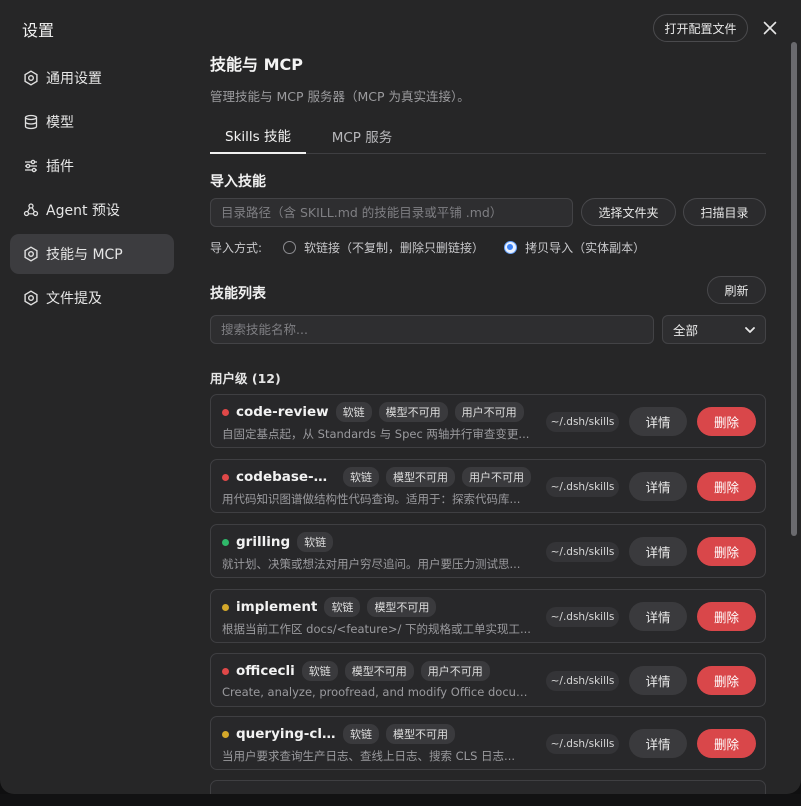 This screenshot has height=806, width=801. Describe the element at coordinates (84, 255) in the screenshot. I see `sidebar-item-label: 技能与 MCP` at that location.